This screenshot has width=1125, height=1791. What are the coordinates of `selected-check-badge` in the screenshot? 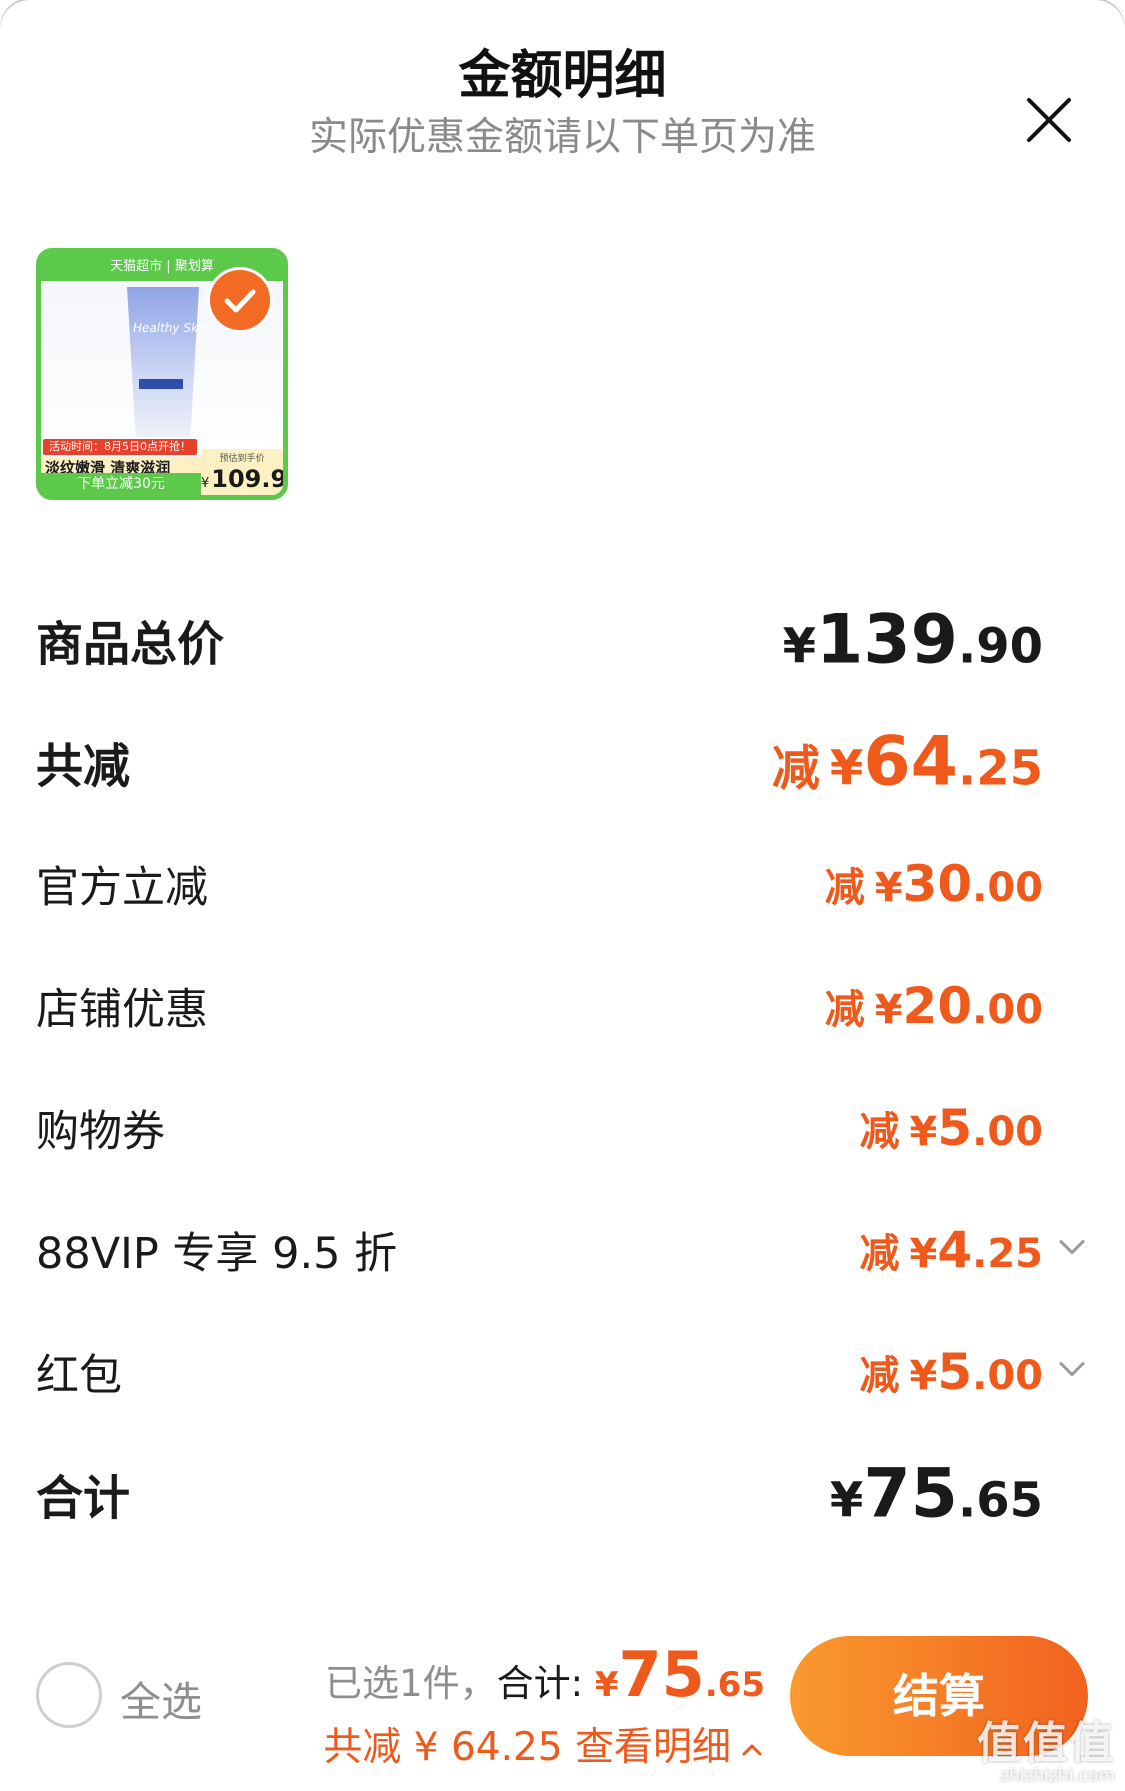 It's located at (240, 300).